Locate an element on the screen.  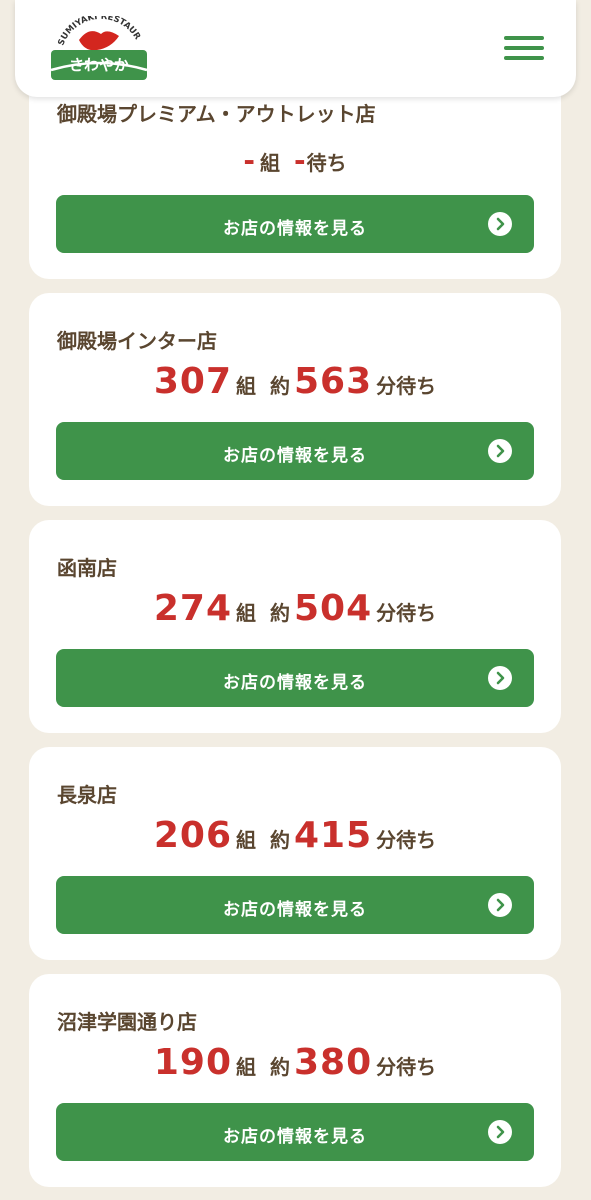
wait-minutes: 415 is located at coordinates (333, 835).